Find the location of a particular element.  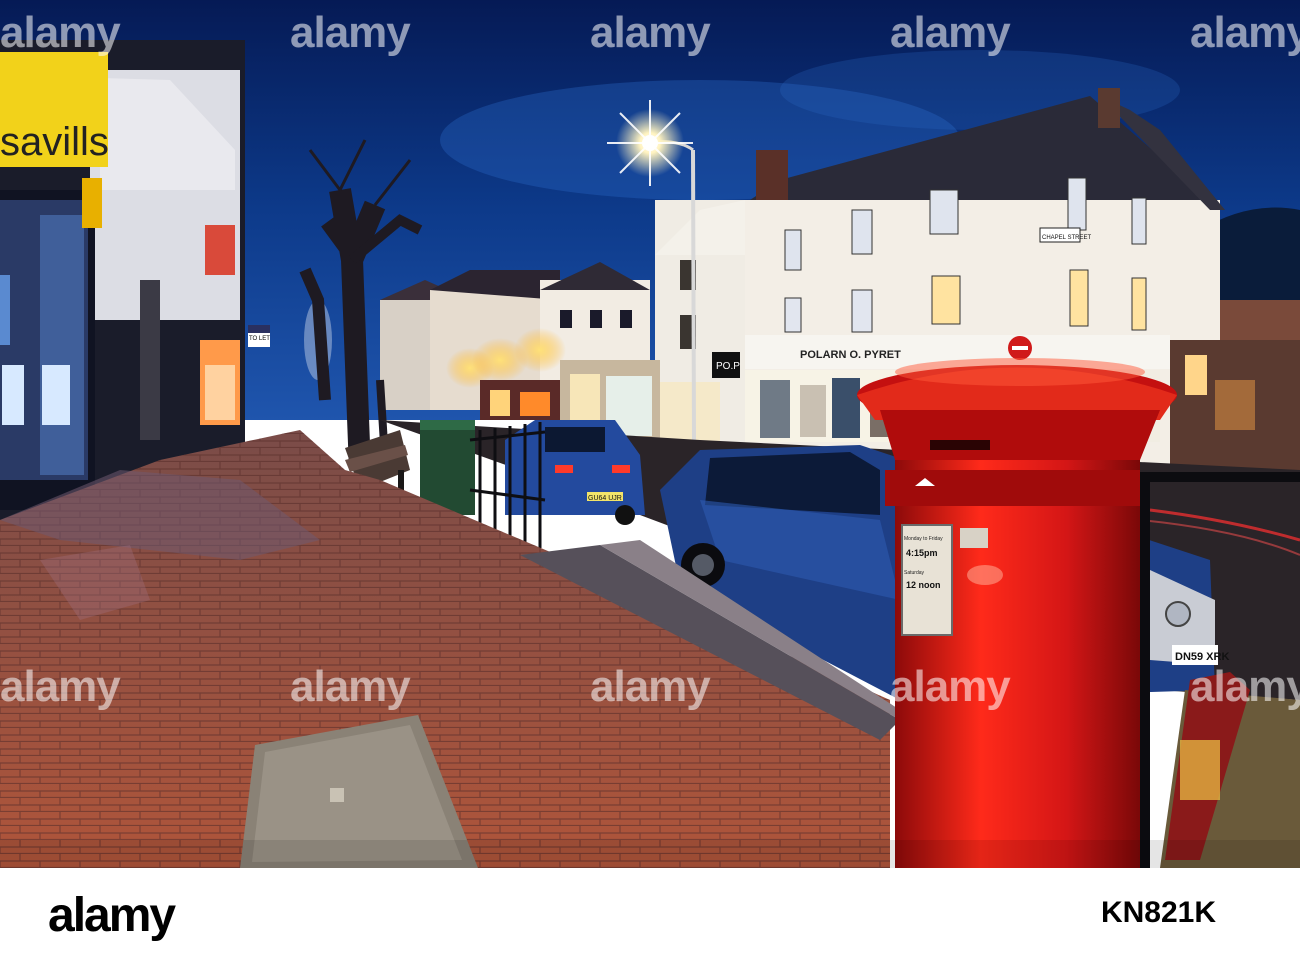

savills-sign: savills is located at coordinates (54, 109).